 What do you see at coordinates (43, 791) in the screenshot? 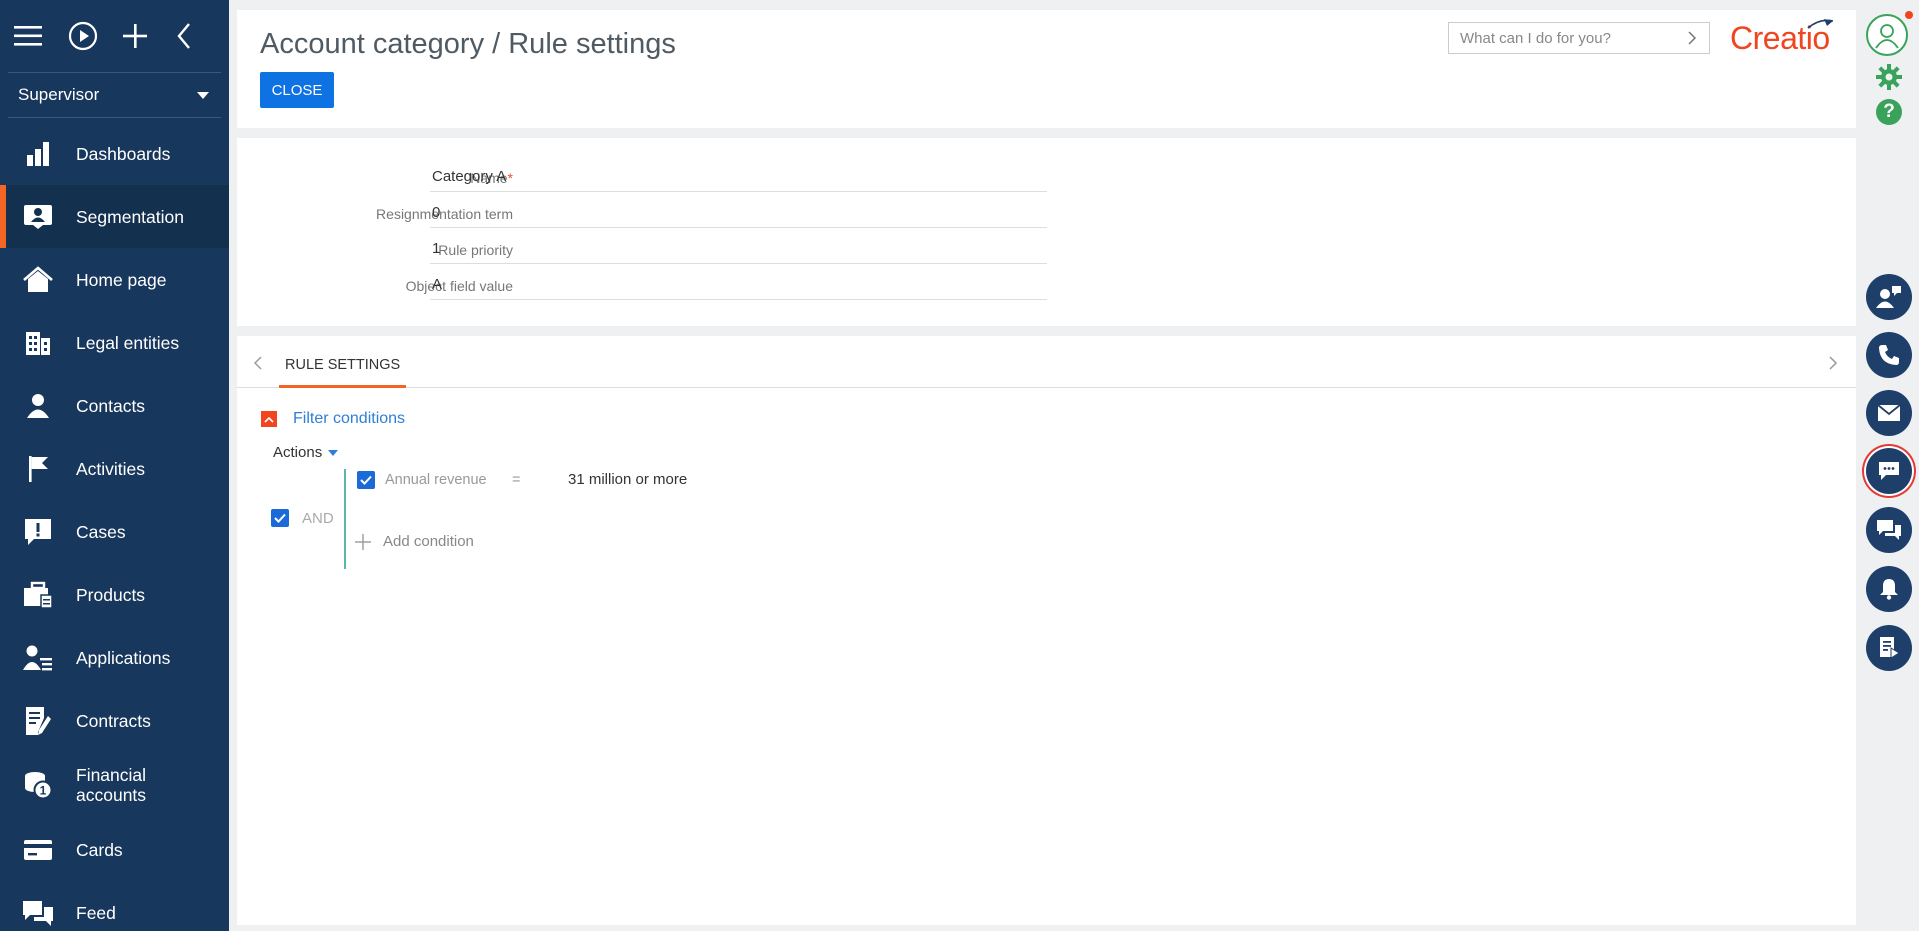
I see `svg-text: 1` at bounding box center [43, 791].